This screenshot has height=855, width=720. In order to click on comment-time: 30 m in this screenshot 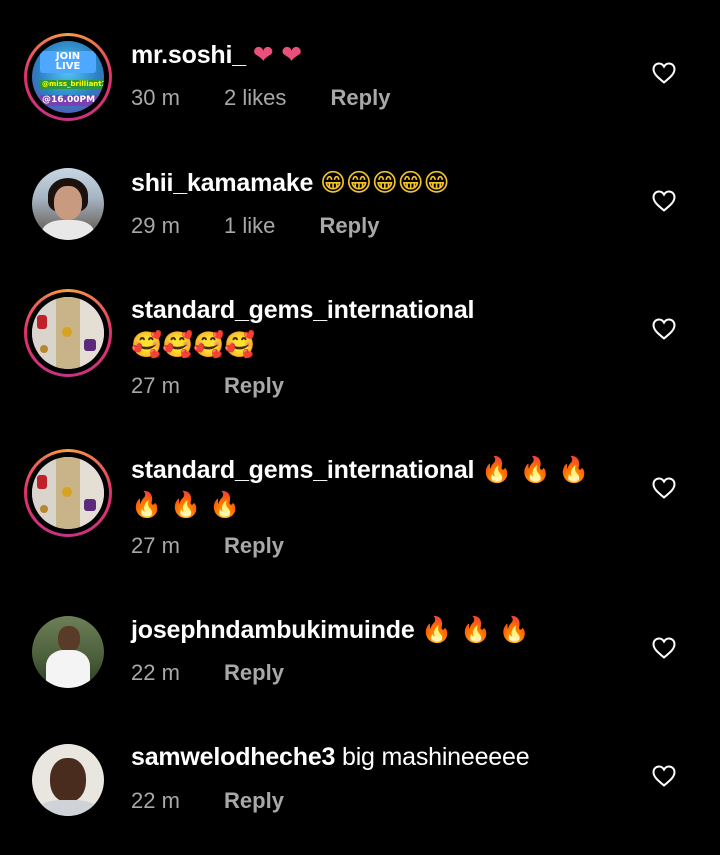, I will do `click(155, 97)`.